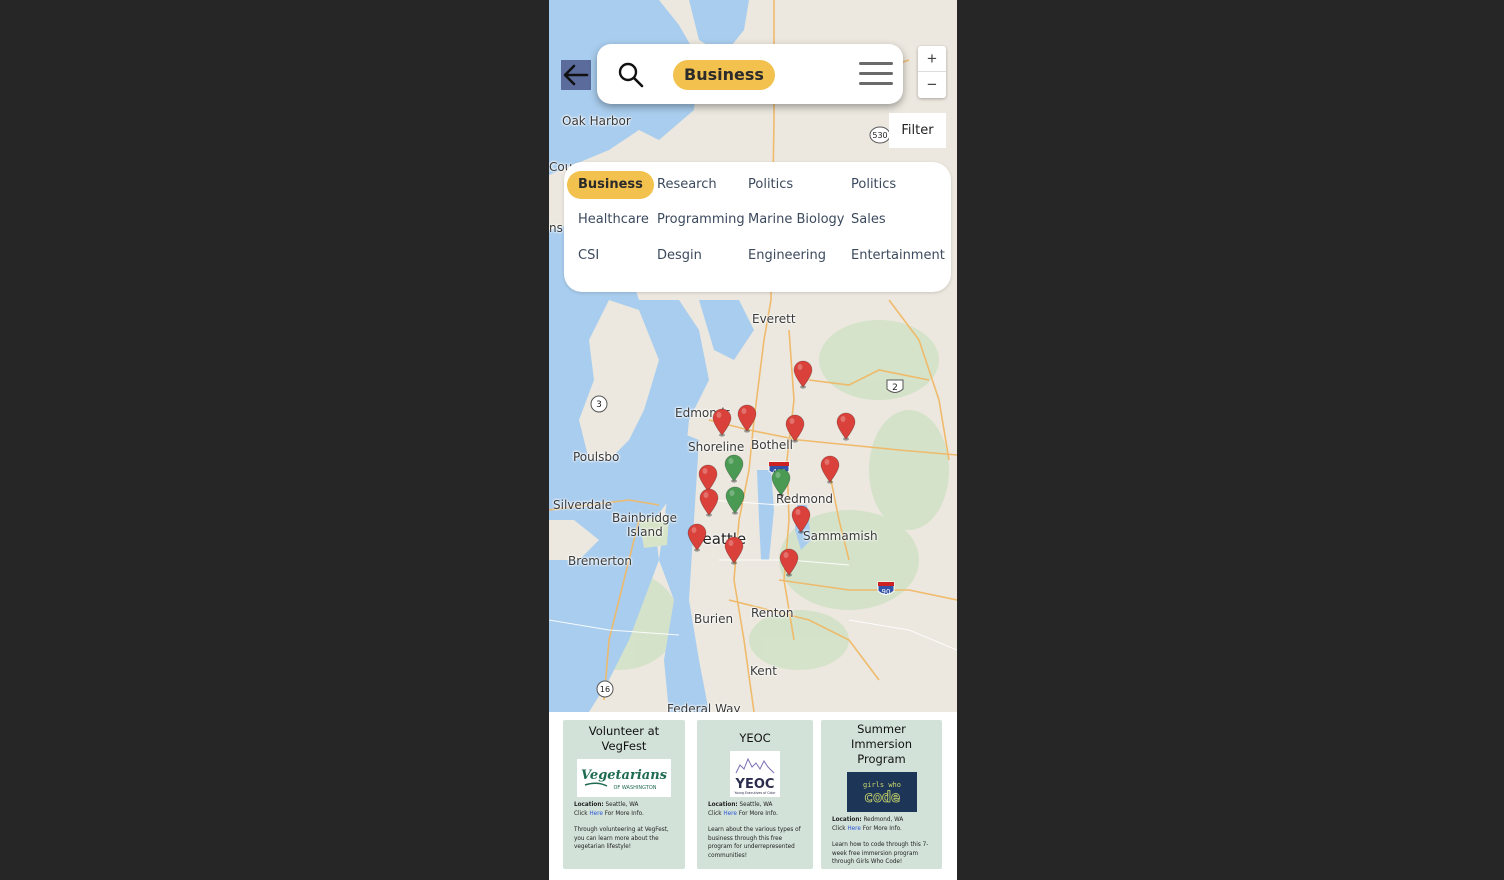 This screenshot has width=1504, height=880. I want to click on map-label-stanwood: ns, so click(556, 228).